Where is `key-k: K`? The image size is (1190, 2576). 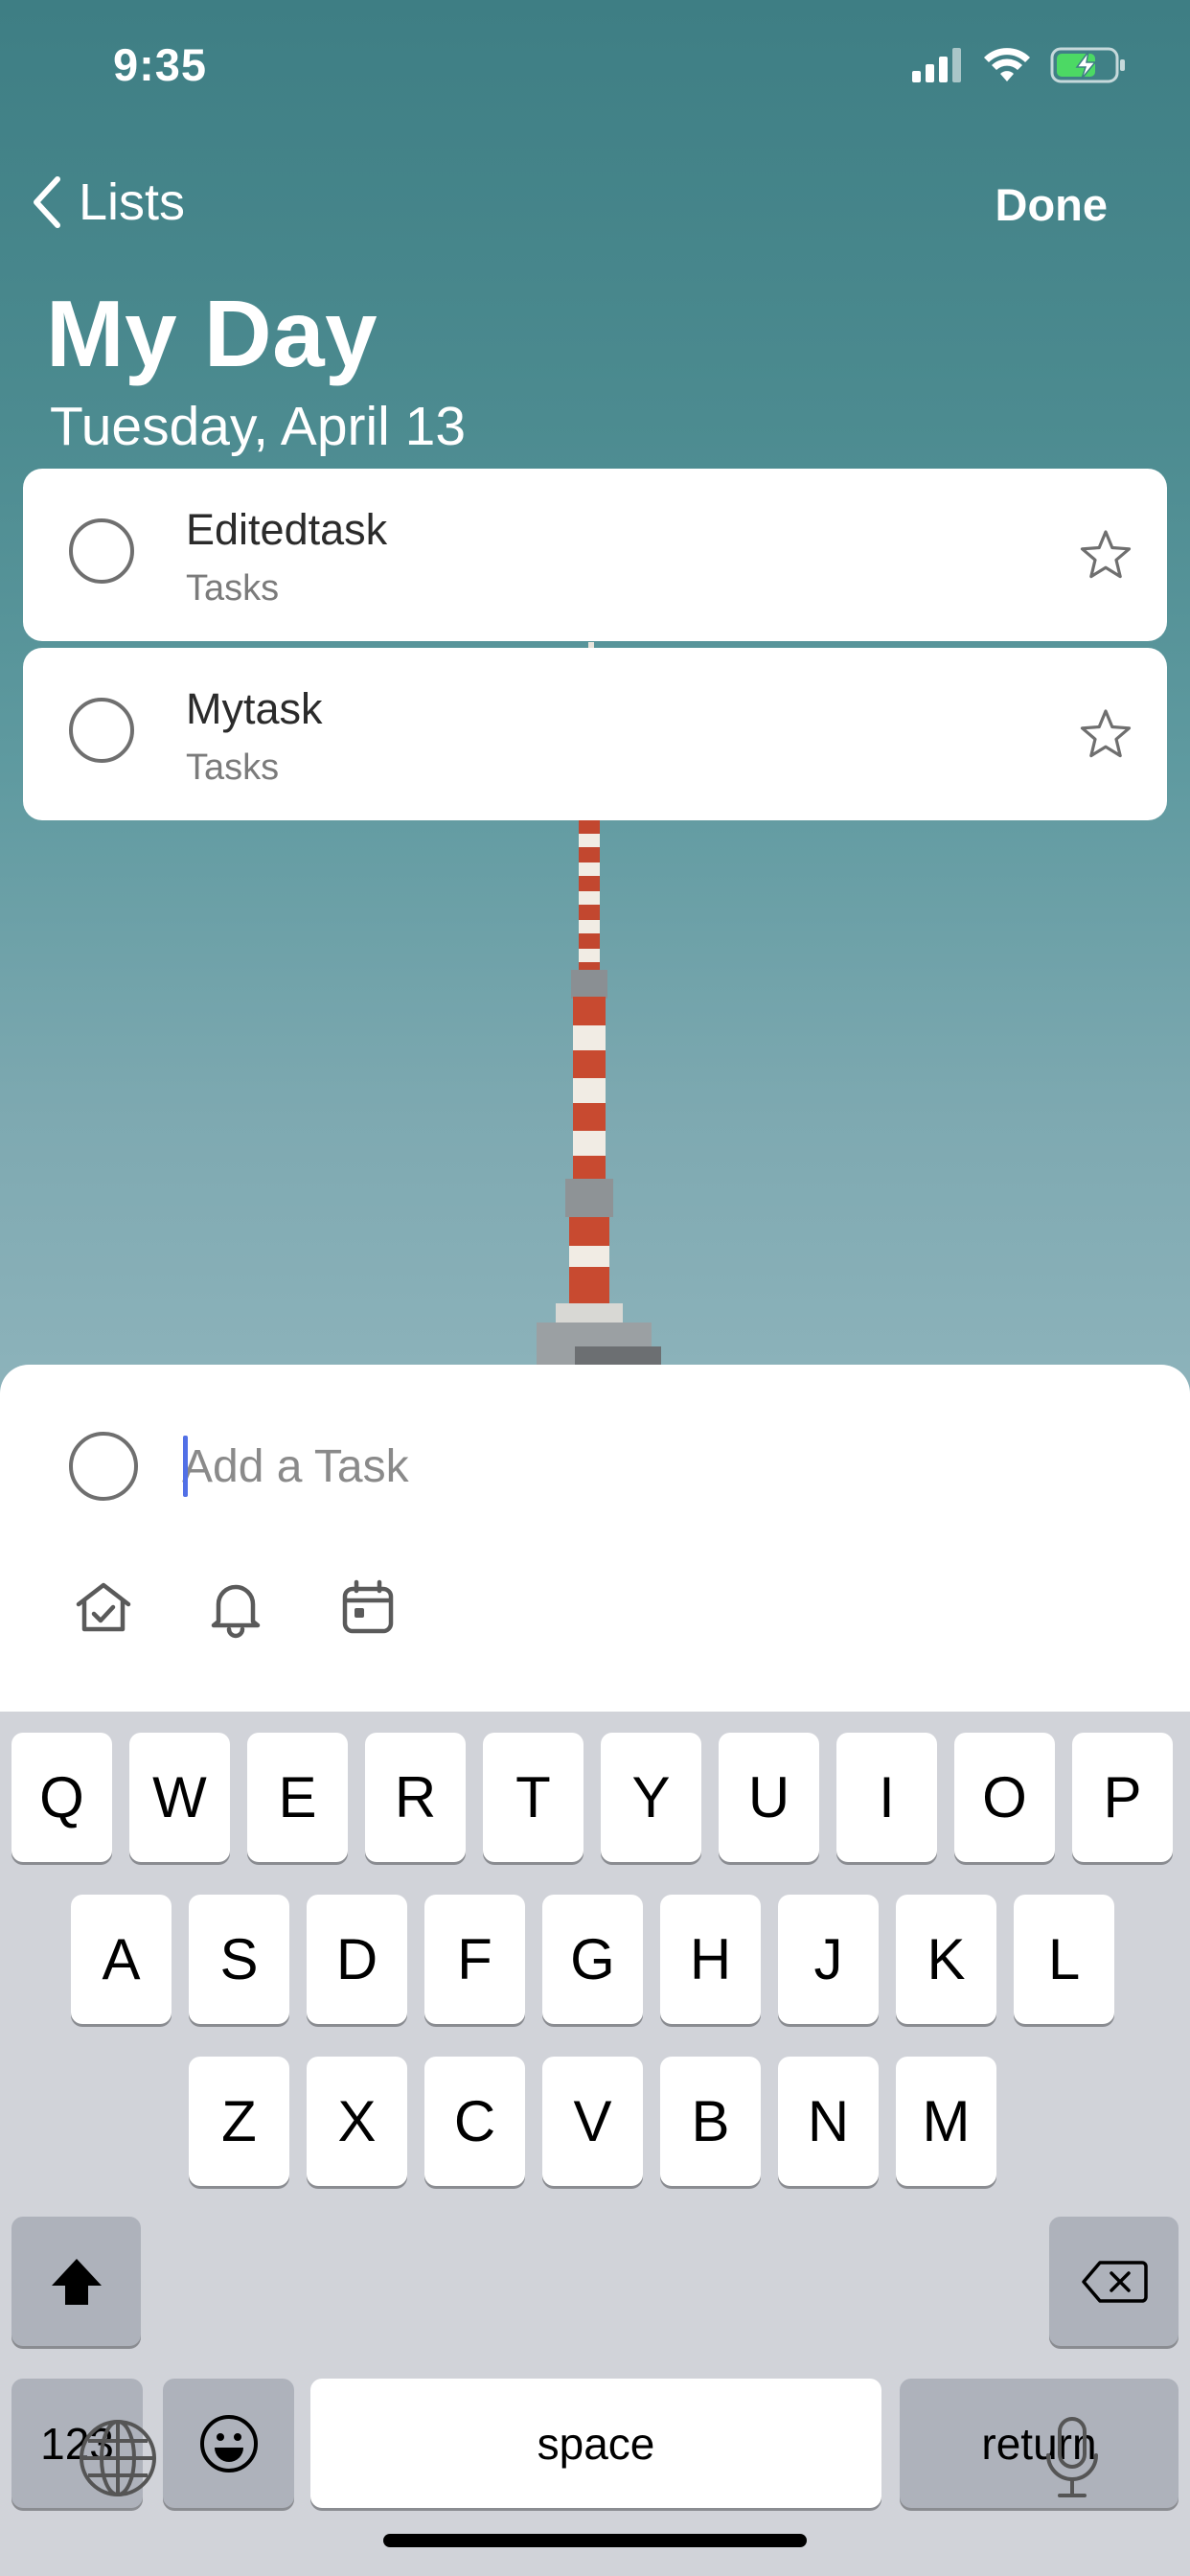 key-k: K is located at coordinates (946, 1959).